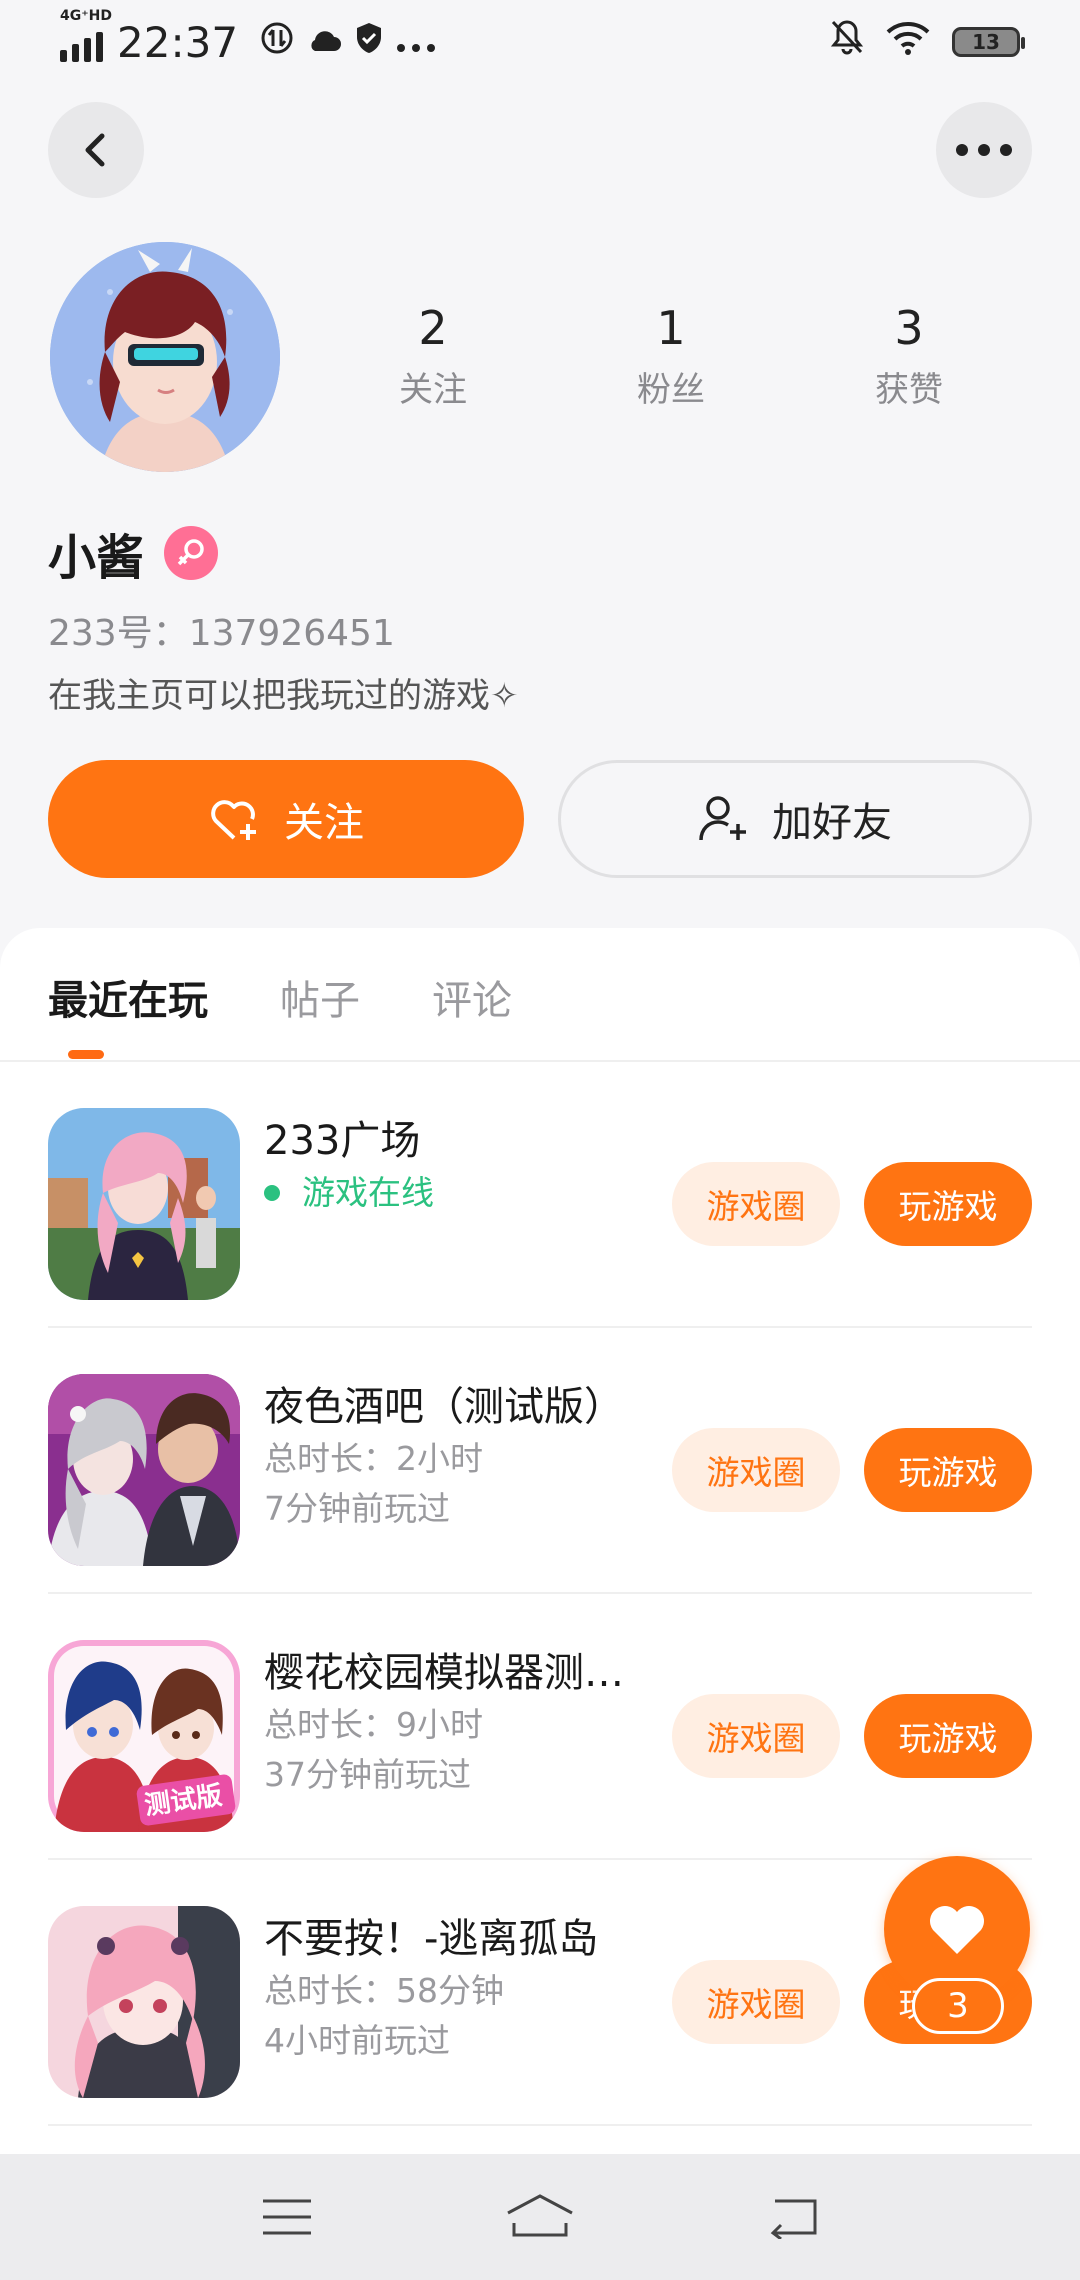 Image resolution: width=1080 pixels, height=2280 pixels. What do you see at coordinates (373, 1724) in the screenshot?
I see `game-total-time: 总时长：9小时` at bounding box center [373, 1724].